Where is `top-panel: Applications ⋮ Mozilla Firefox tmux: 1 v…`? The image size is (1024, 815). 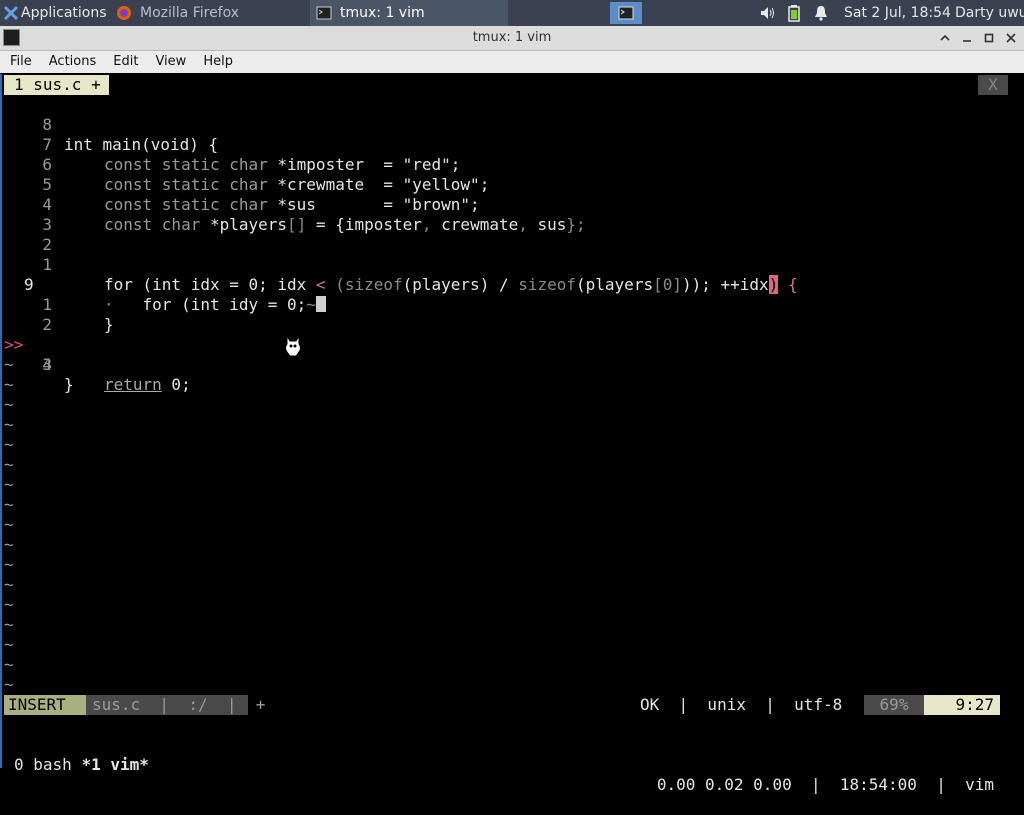
top-panel: Applications ⋮ Mozilla Firefox tmux: 1 v… is located at coordinates (512, 13).